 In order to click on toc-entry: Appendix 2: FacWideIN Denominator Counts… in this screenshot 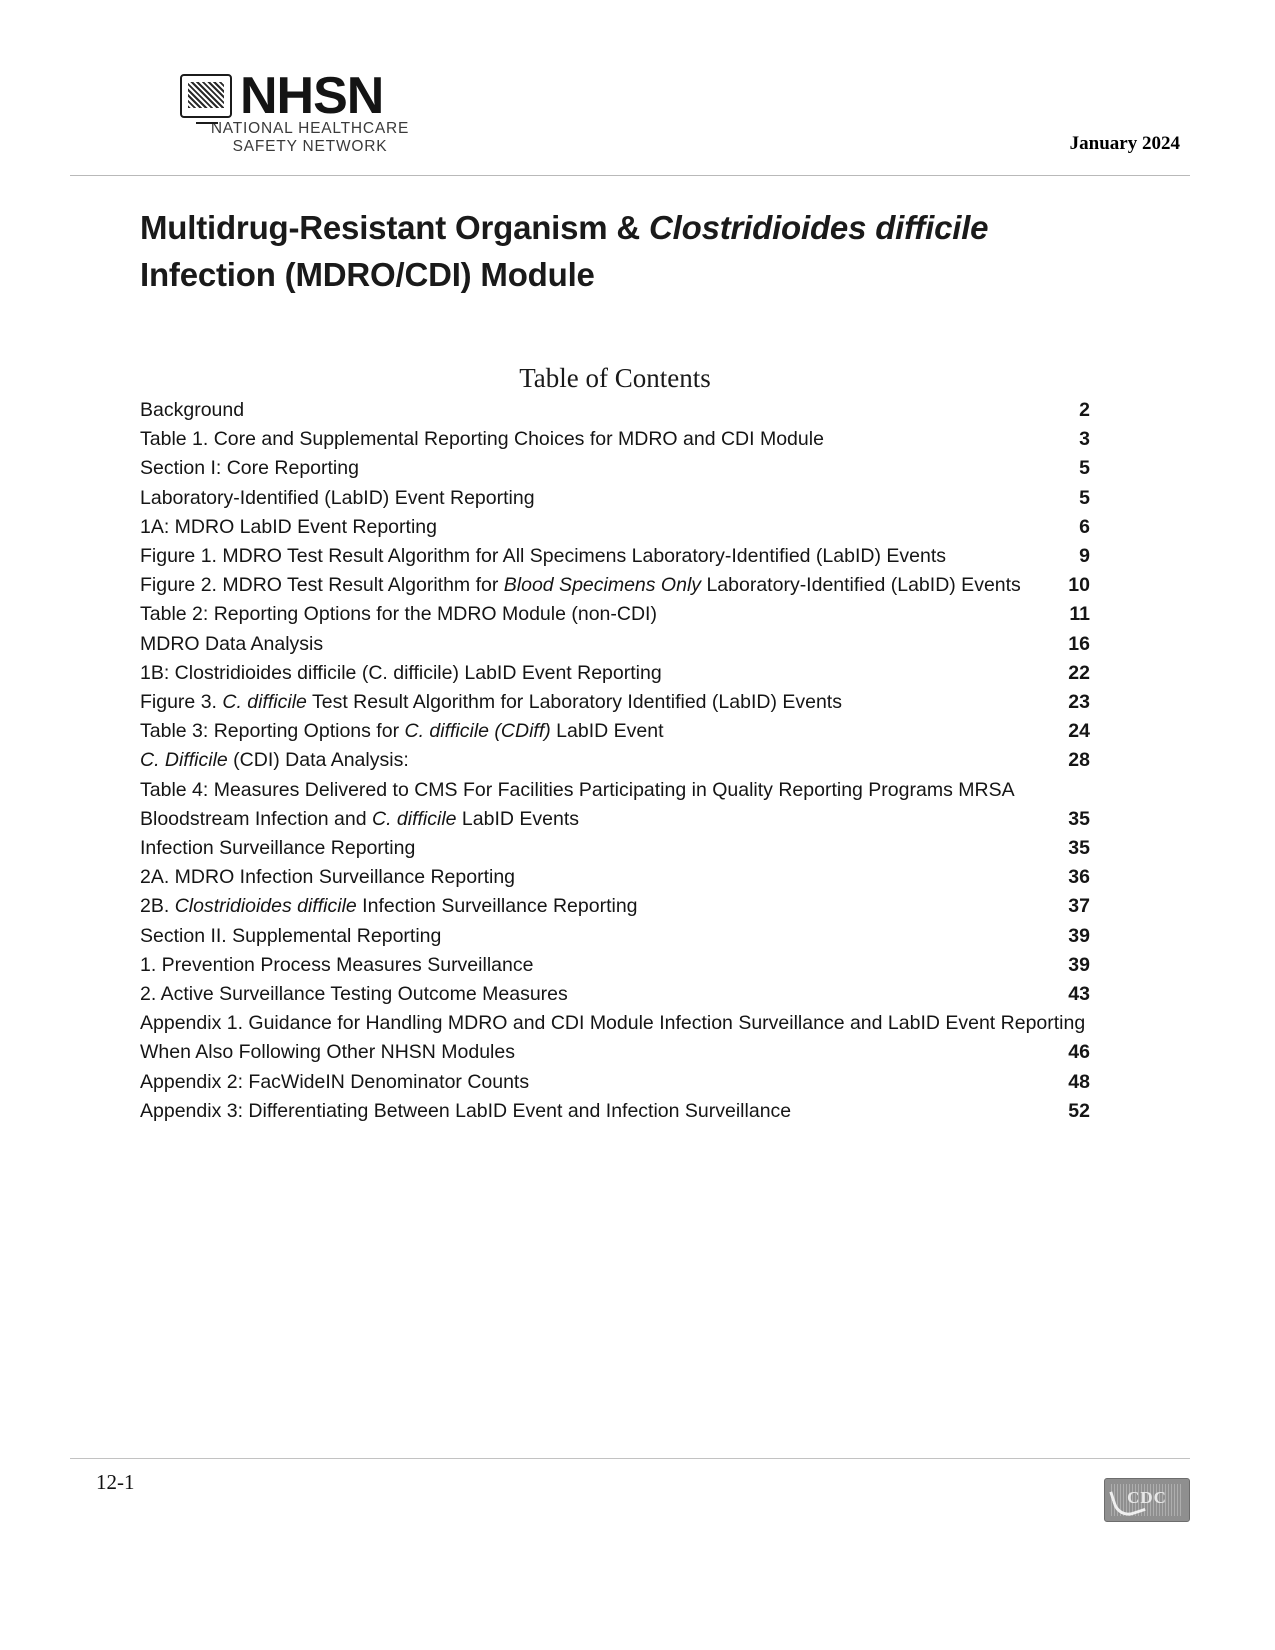, I will do `click(615, 1082)`.